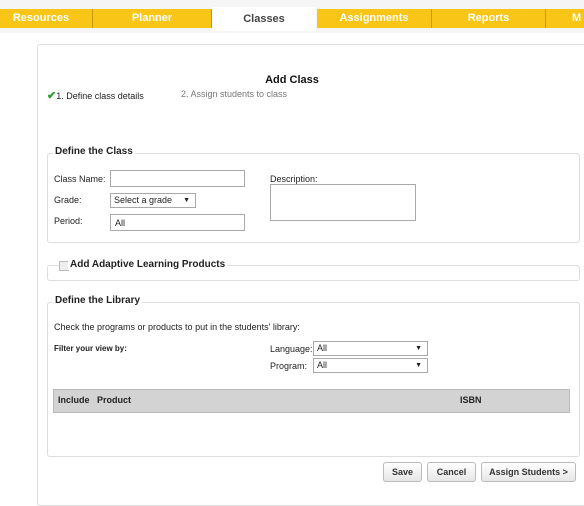 This screenshot has width=584, height=506. Describe the element at coordinates (402, 472) in the screenshot. I see `save-button: Save` at that location.